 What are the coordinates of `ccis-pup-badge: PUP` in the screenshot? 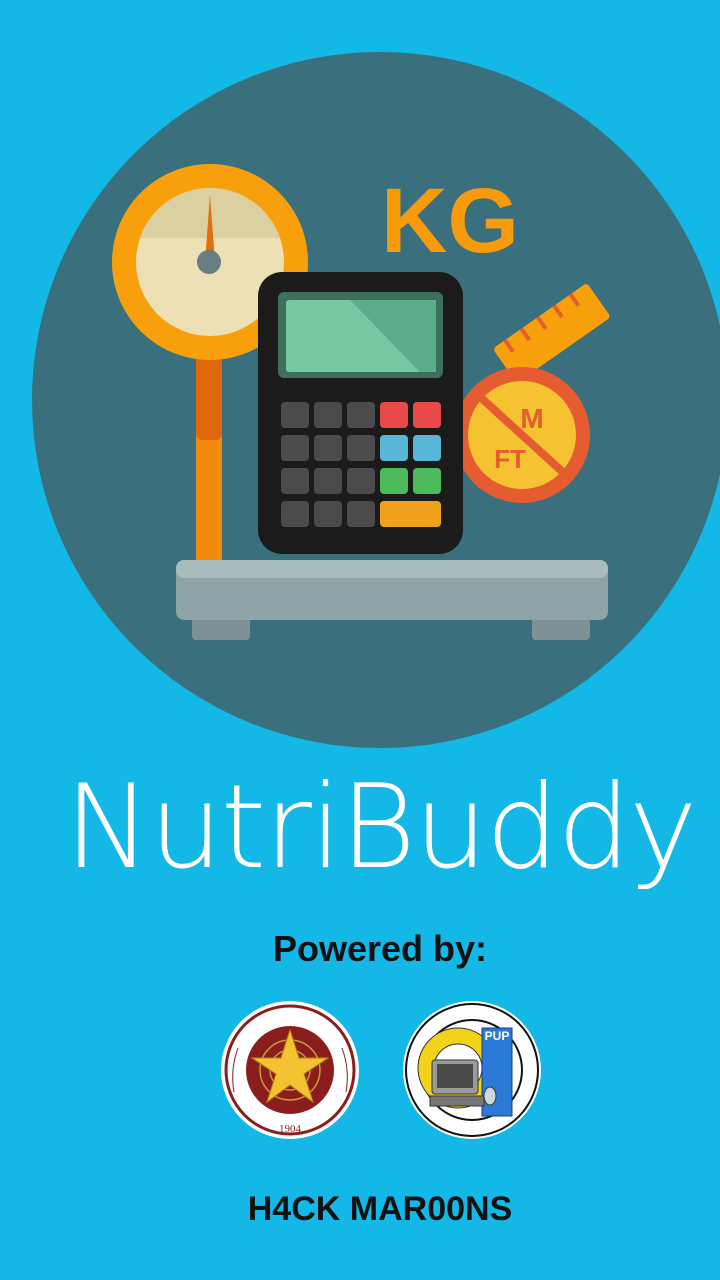 It's located at (497, 1036).